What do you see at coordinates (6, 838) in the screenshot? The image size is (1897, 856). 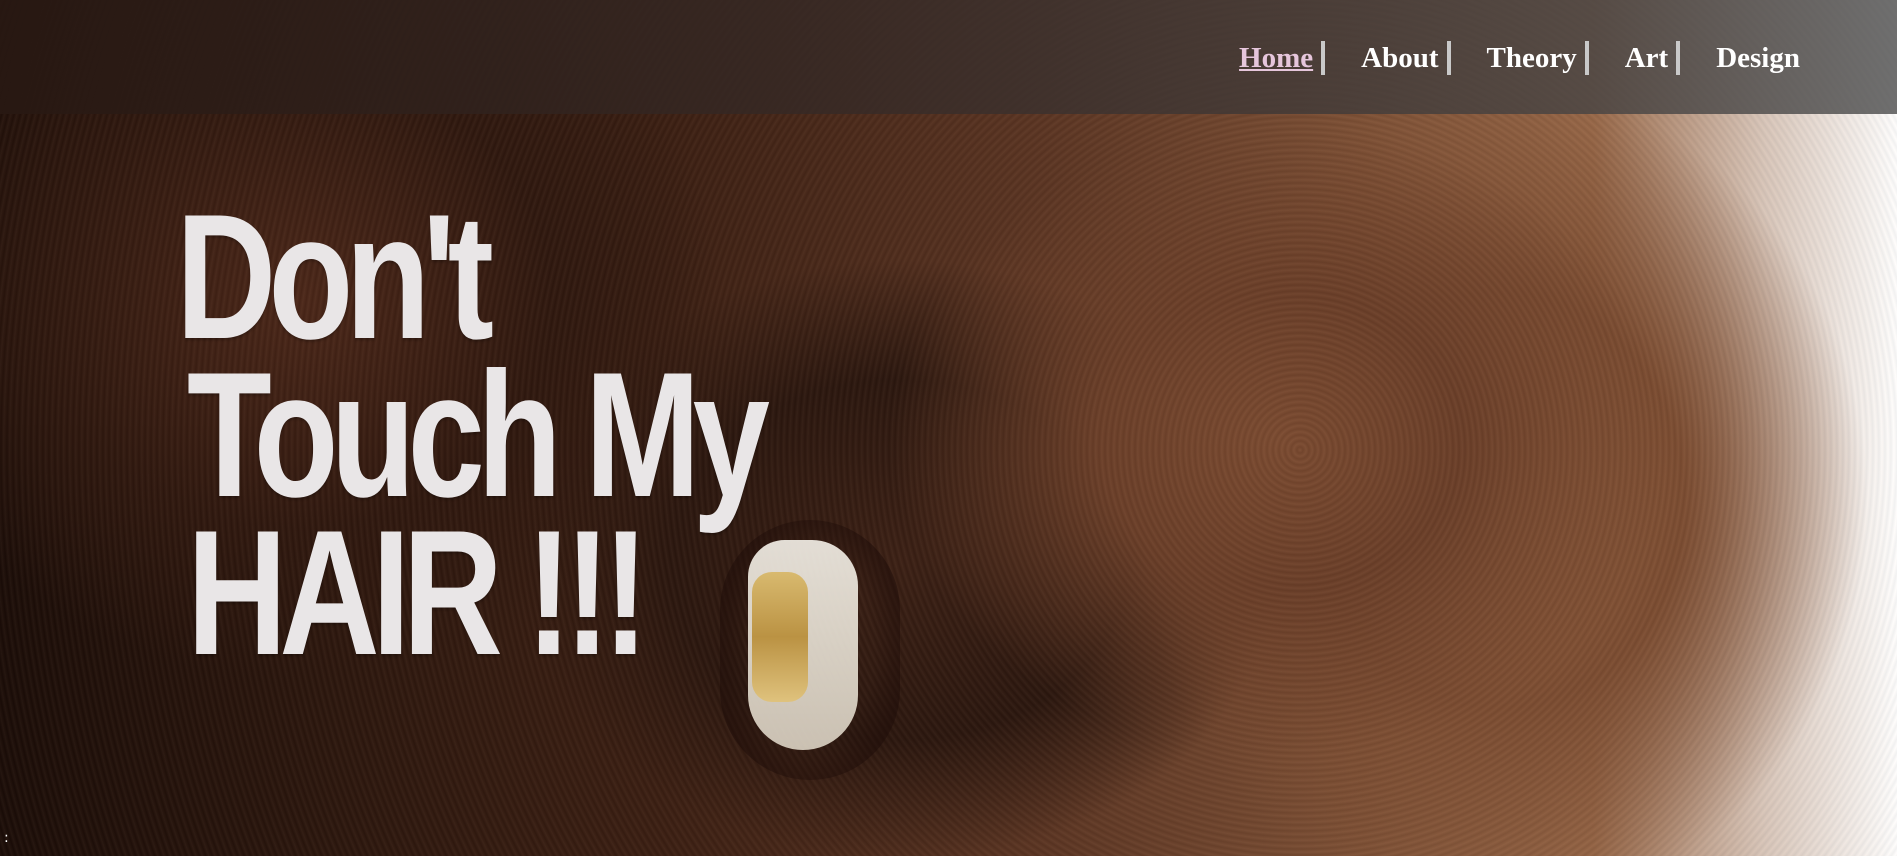 I see `corner-mark: :` at bounding box center [6, 838].